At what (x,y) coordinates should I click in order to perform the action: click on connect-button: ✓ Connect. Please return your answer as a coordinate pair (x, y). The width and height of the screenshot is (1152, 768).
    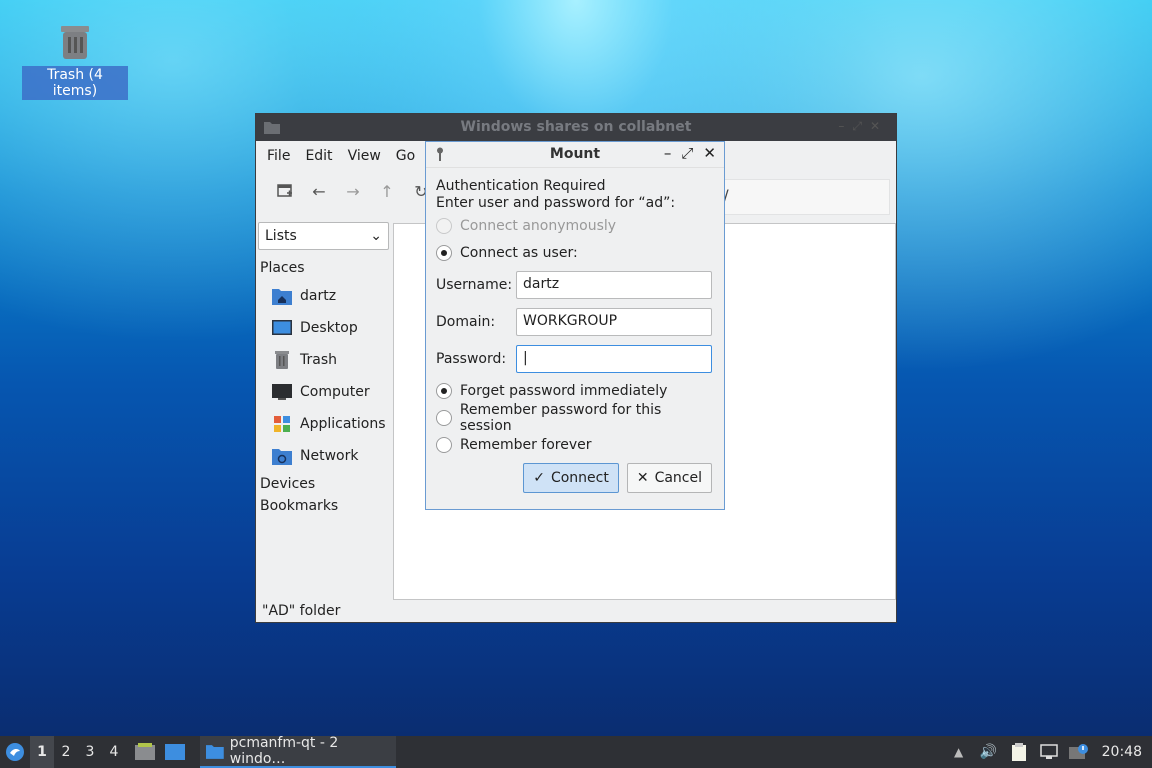
    Looking at the image, I should click on (571, 478).